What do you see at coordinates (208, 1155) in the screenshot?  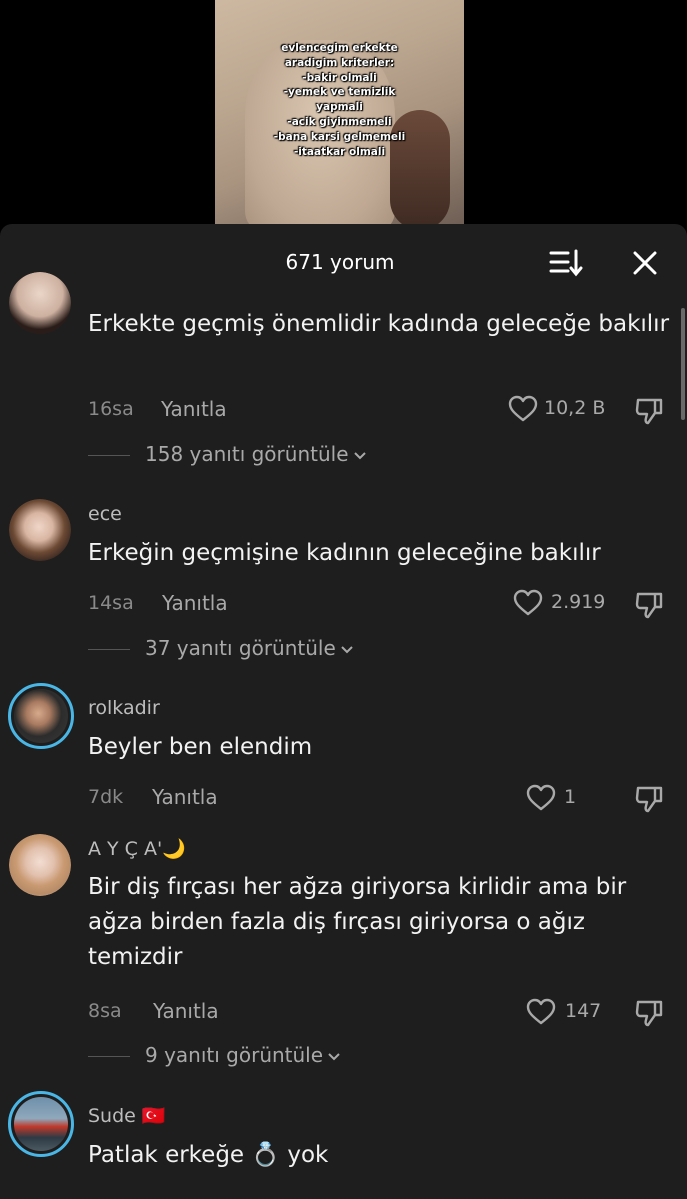 I see `comment-text: Patlak erkeğe 💍 yok` at bounding box center [208, 1155].